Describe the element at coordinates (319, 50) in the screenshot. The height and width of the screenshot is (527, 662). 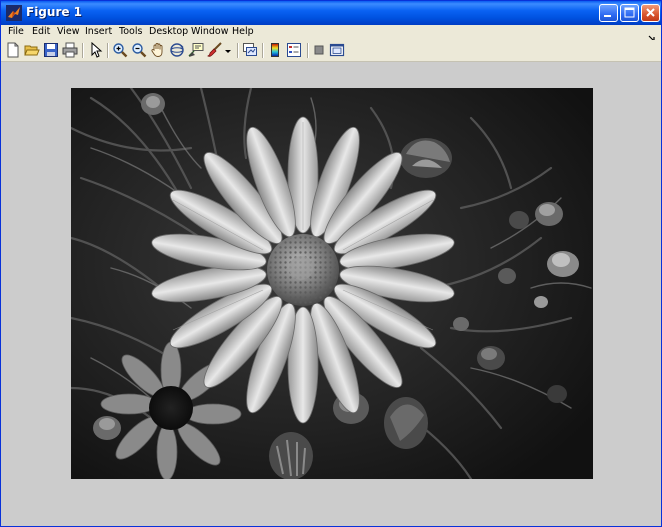
I see `hide-plot-tools-icon` at that location.